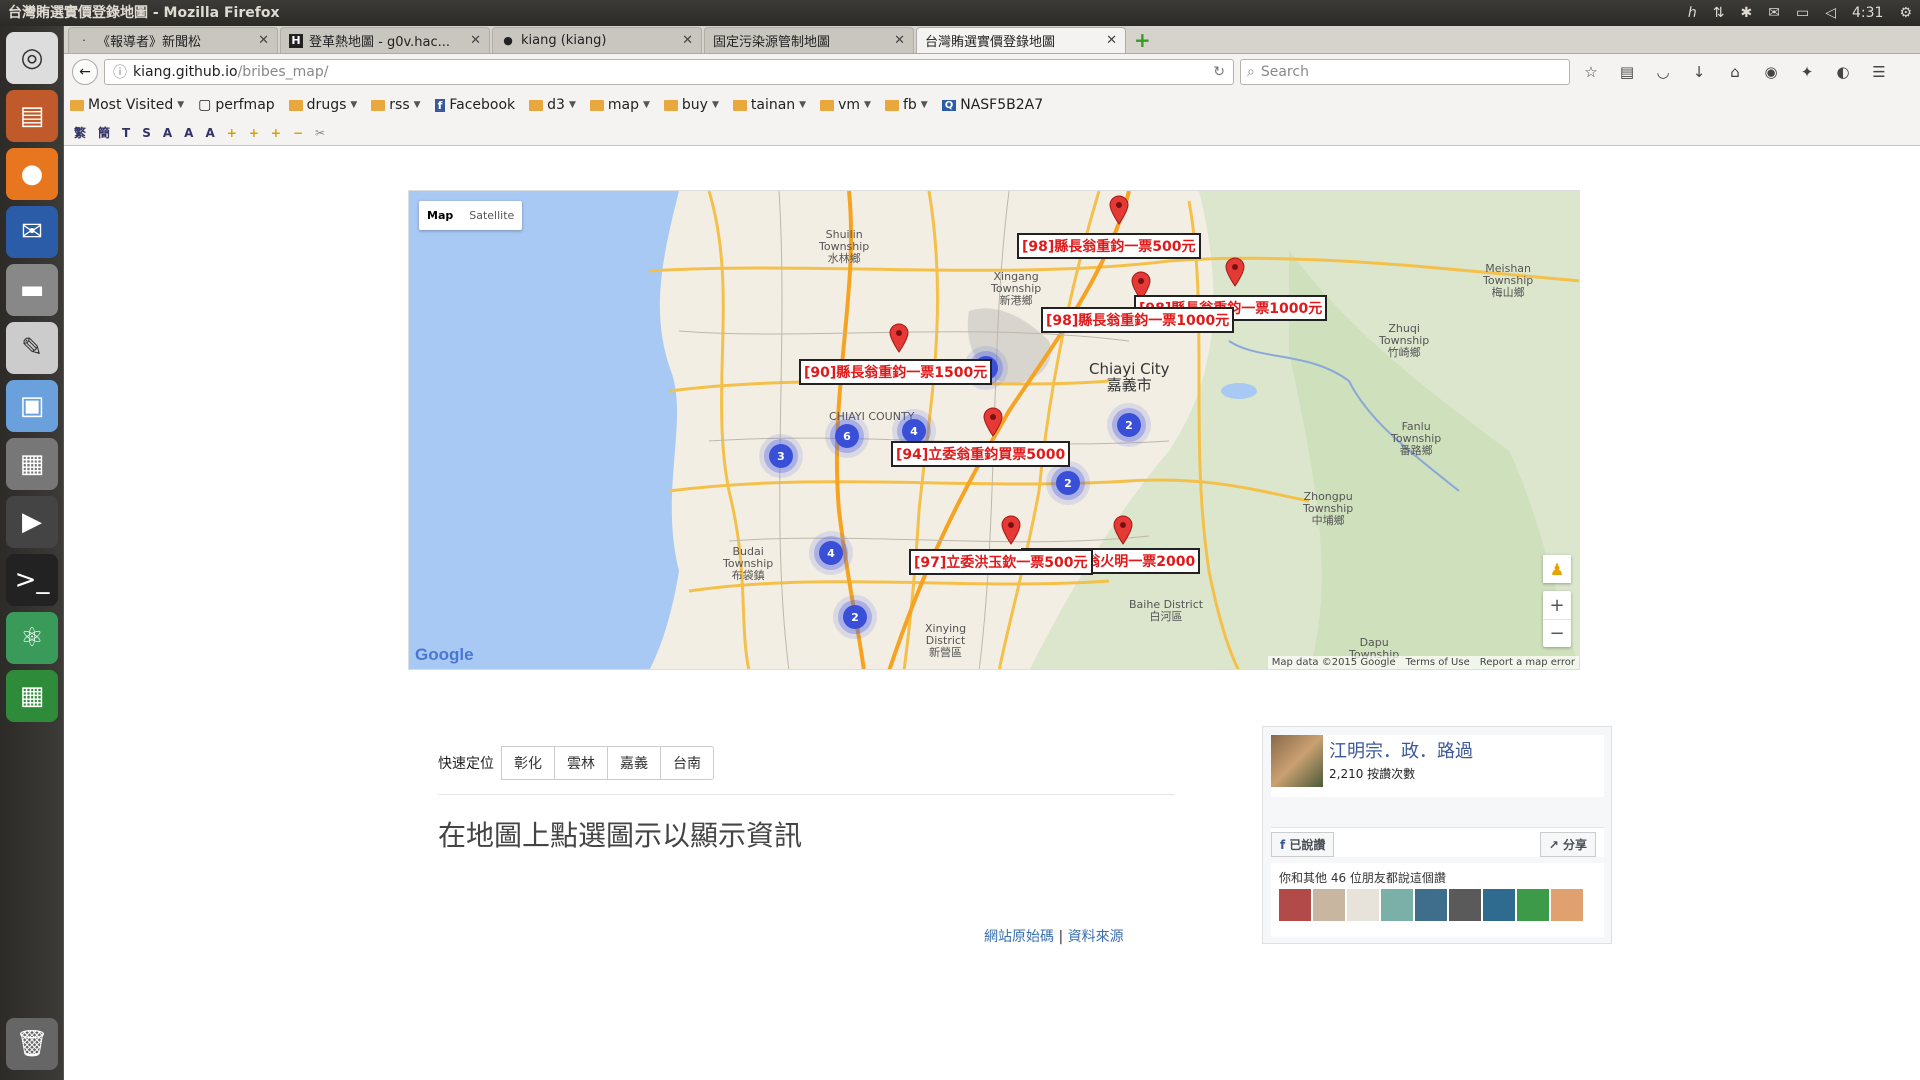 The image size is (1920, 1080). I want to click on marker-cluster: 3, so click(781, 456).